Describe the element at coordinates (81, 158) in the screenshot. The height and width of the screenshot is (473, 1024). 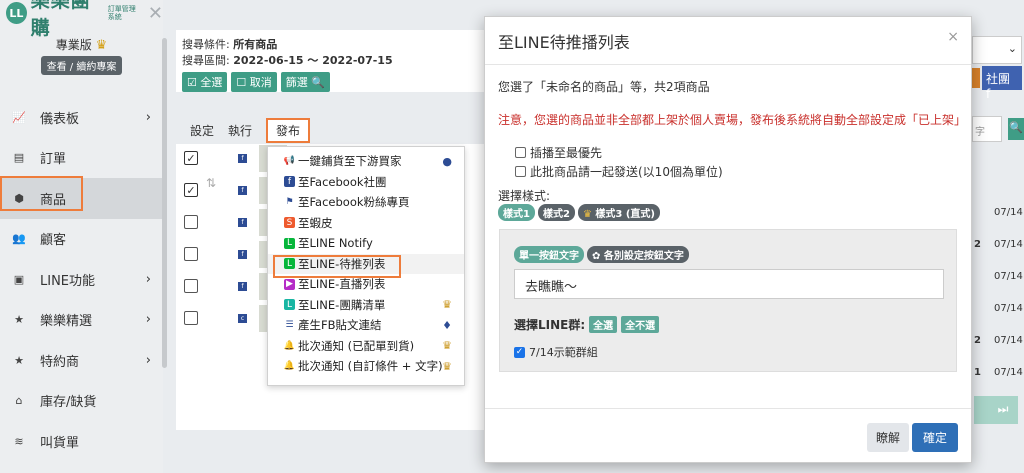
I see `sidebar-item-1: ▤ 訂單` at that location.